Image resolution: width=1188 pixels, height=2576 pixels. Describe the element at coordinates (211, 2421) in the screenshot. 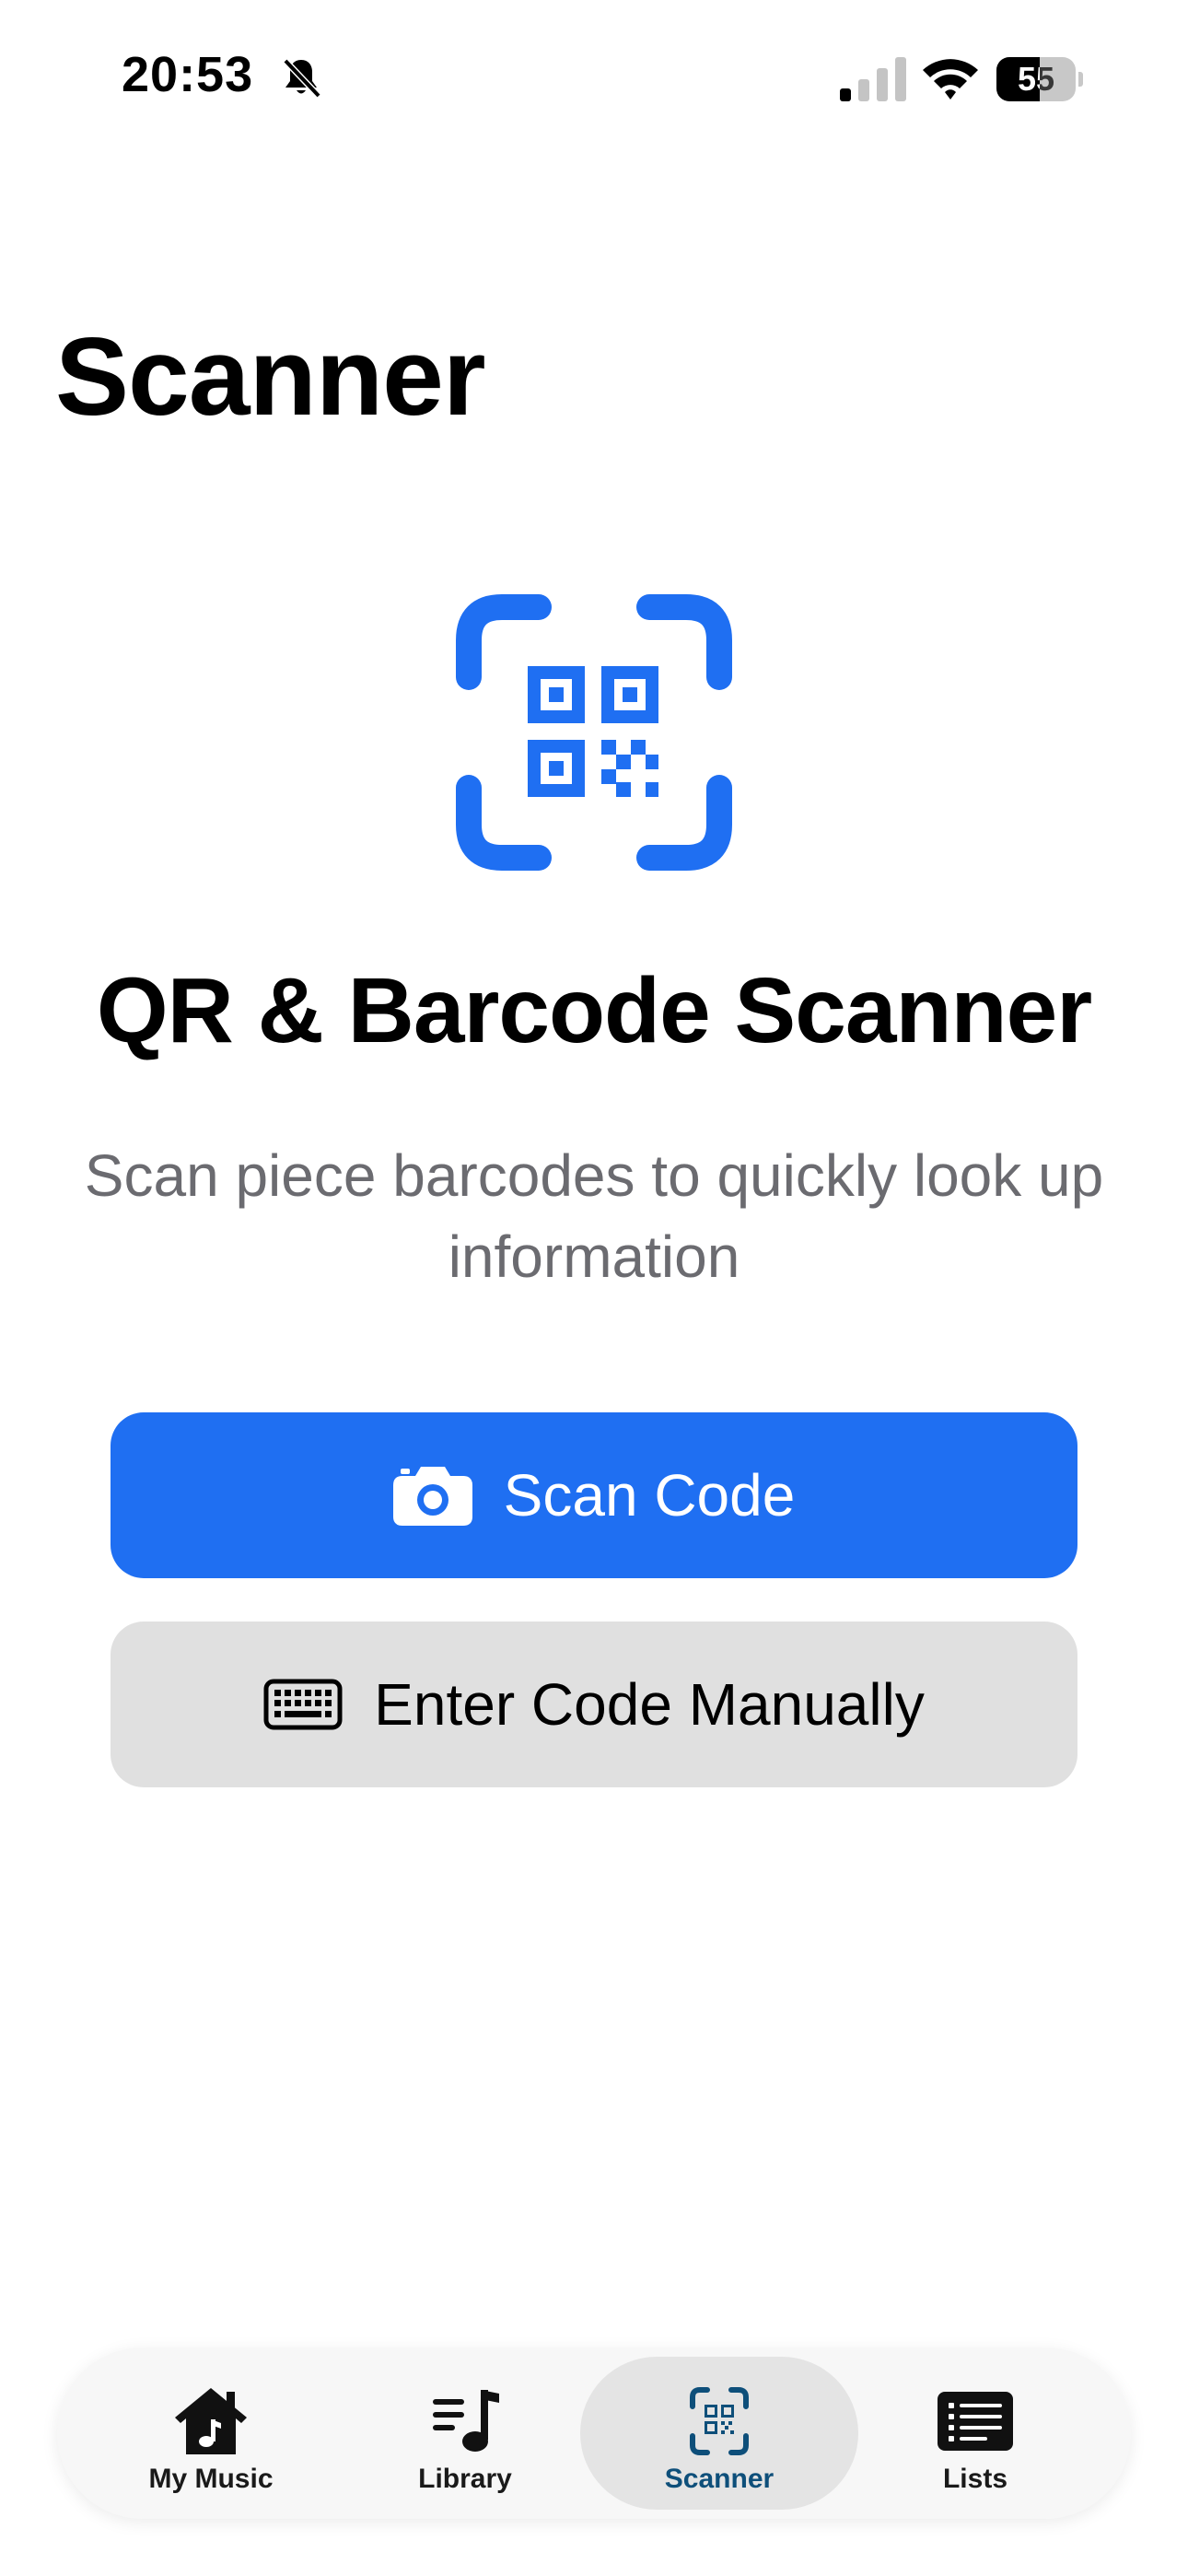

I see `house-music-icon` at that location.